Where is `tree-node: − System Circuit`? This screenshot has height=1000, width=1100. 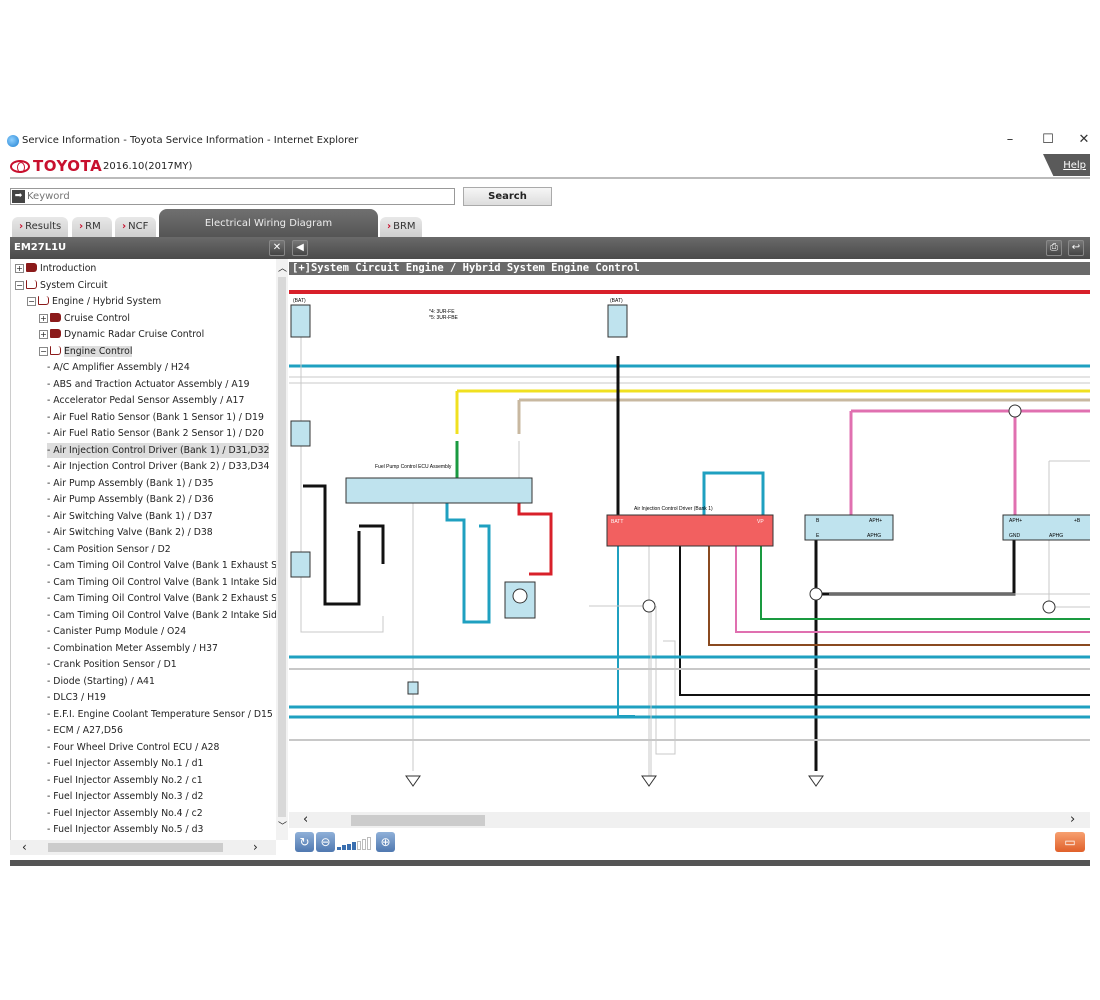
tree-node: − System Circuit is located at coordinates (61, 285).